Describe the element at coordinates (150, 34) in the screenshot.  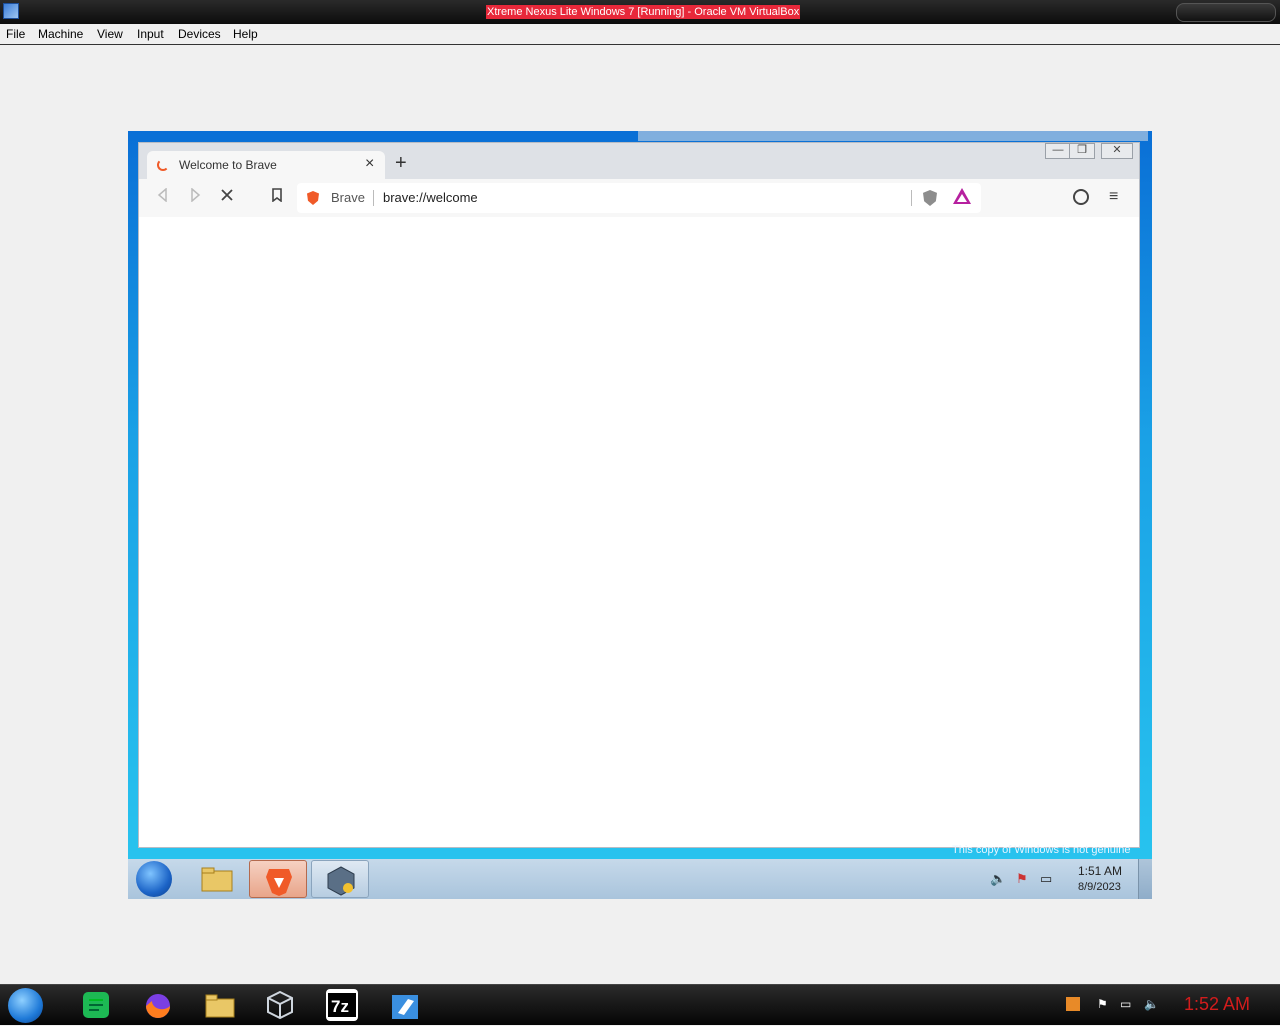
I see `menu-input: Input` at that location.